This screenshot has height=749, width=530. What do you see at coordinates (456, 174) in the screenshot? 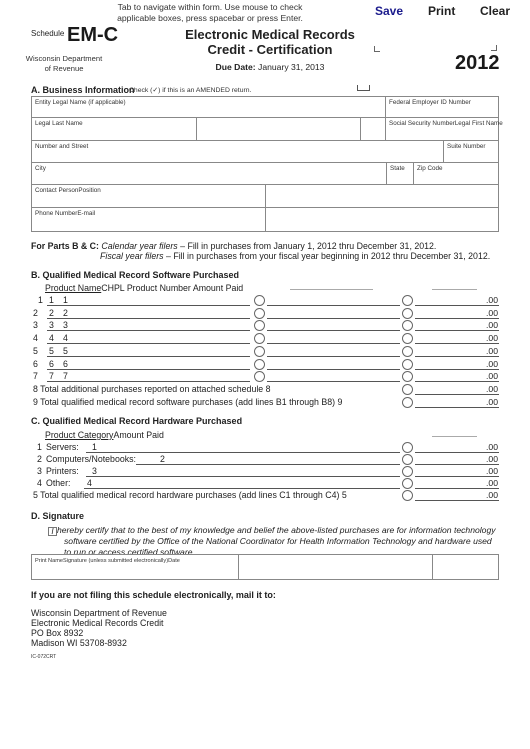
I see `zip-field: Zip Code` at bounding box center [456, 174].